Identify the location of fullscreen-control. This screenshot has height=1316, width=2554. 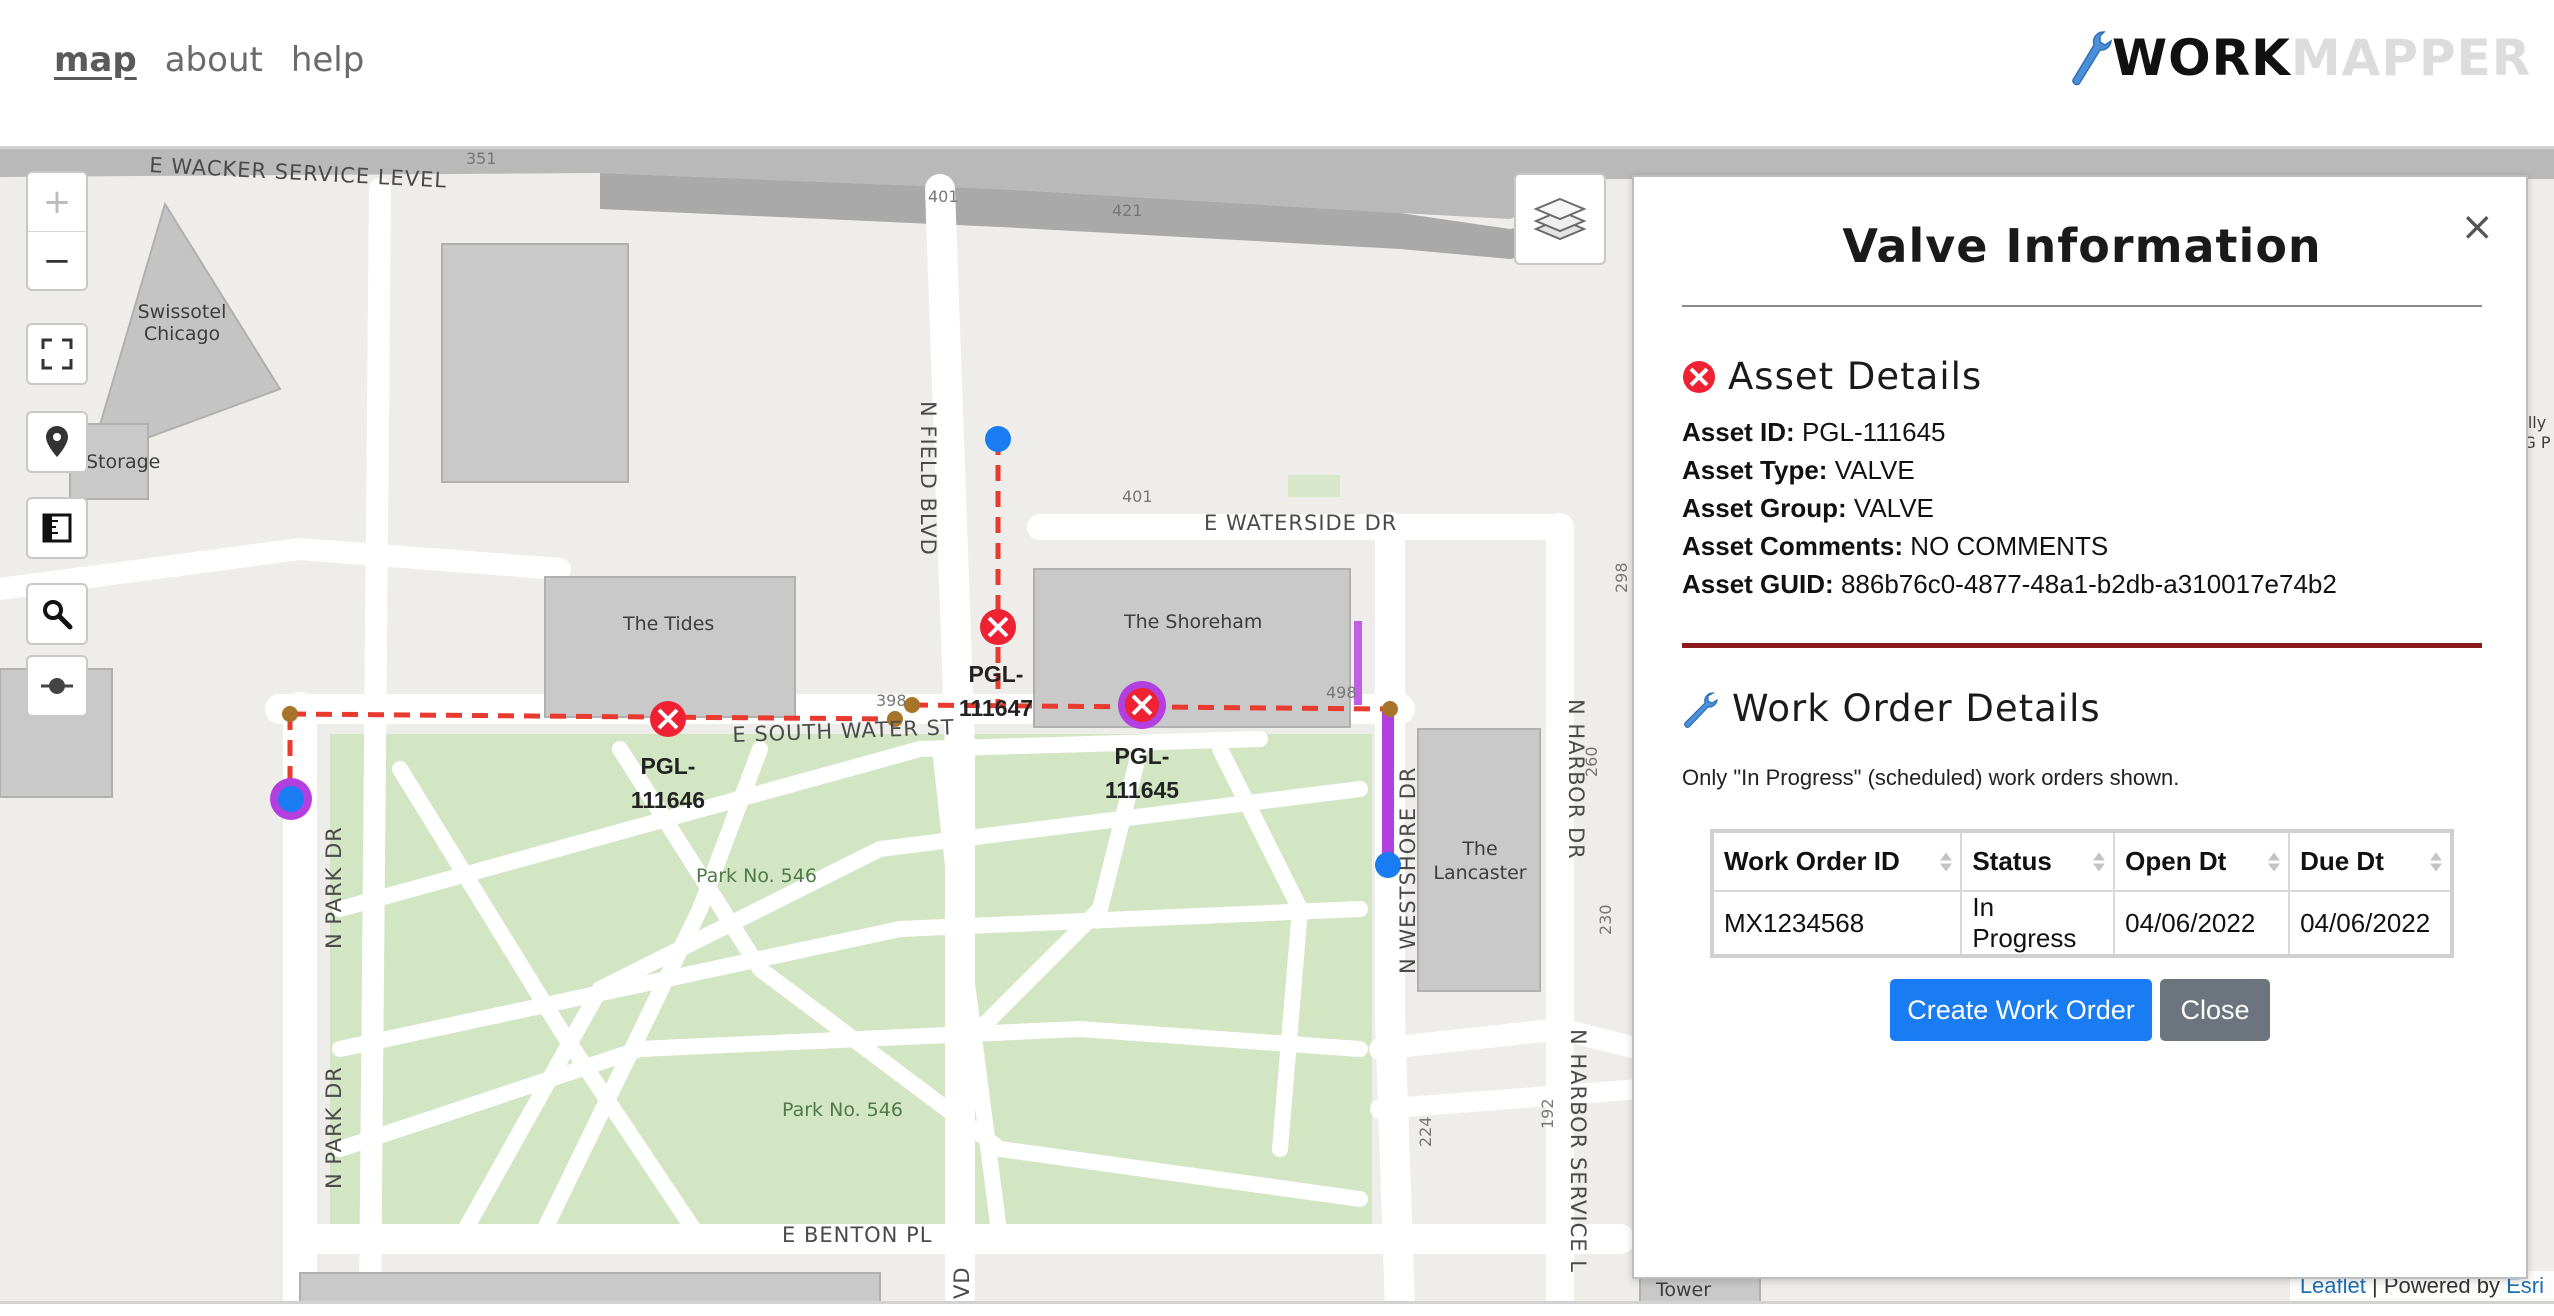
(57, 354).